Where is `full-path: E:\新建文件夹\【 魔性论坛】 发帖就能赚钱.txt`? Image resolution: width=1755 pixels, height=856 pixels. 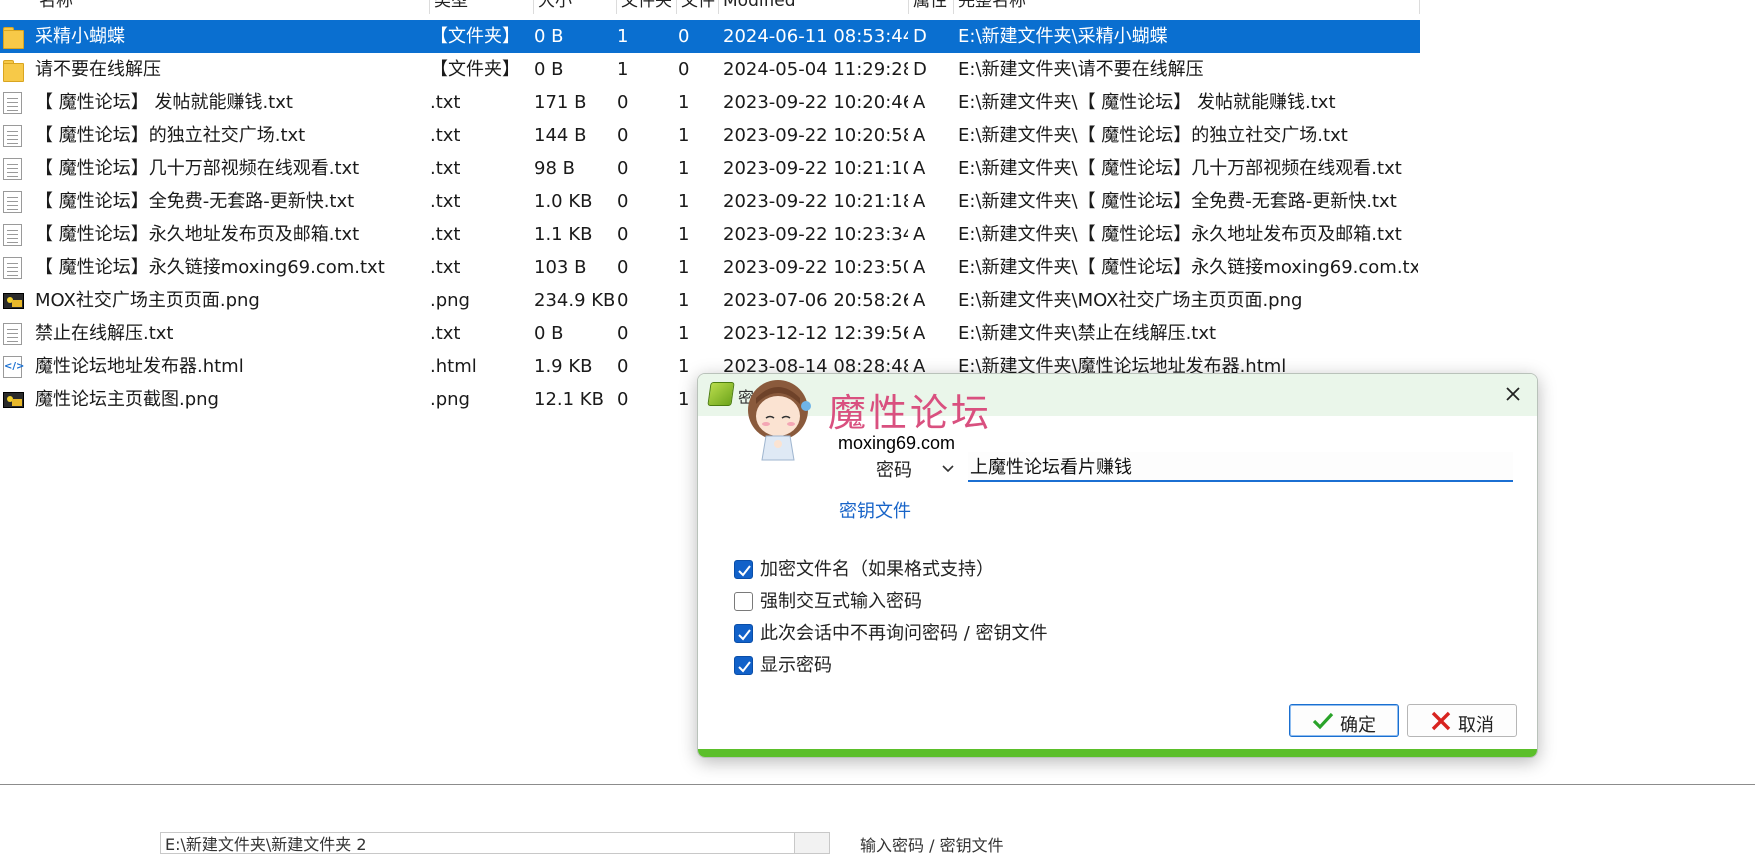
full-path: E:\新建文件夹\【 魔性论坛】 发帖就能赚钱.txt is located at coordinates (1147, 102).